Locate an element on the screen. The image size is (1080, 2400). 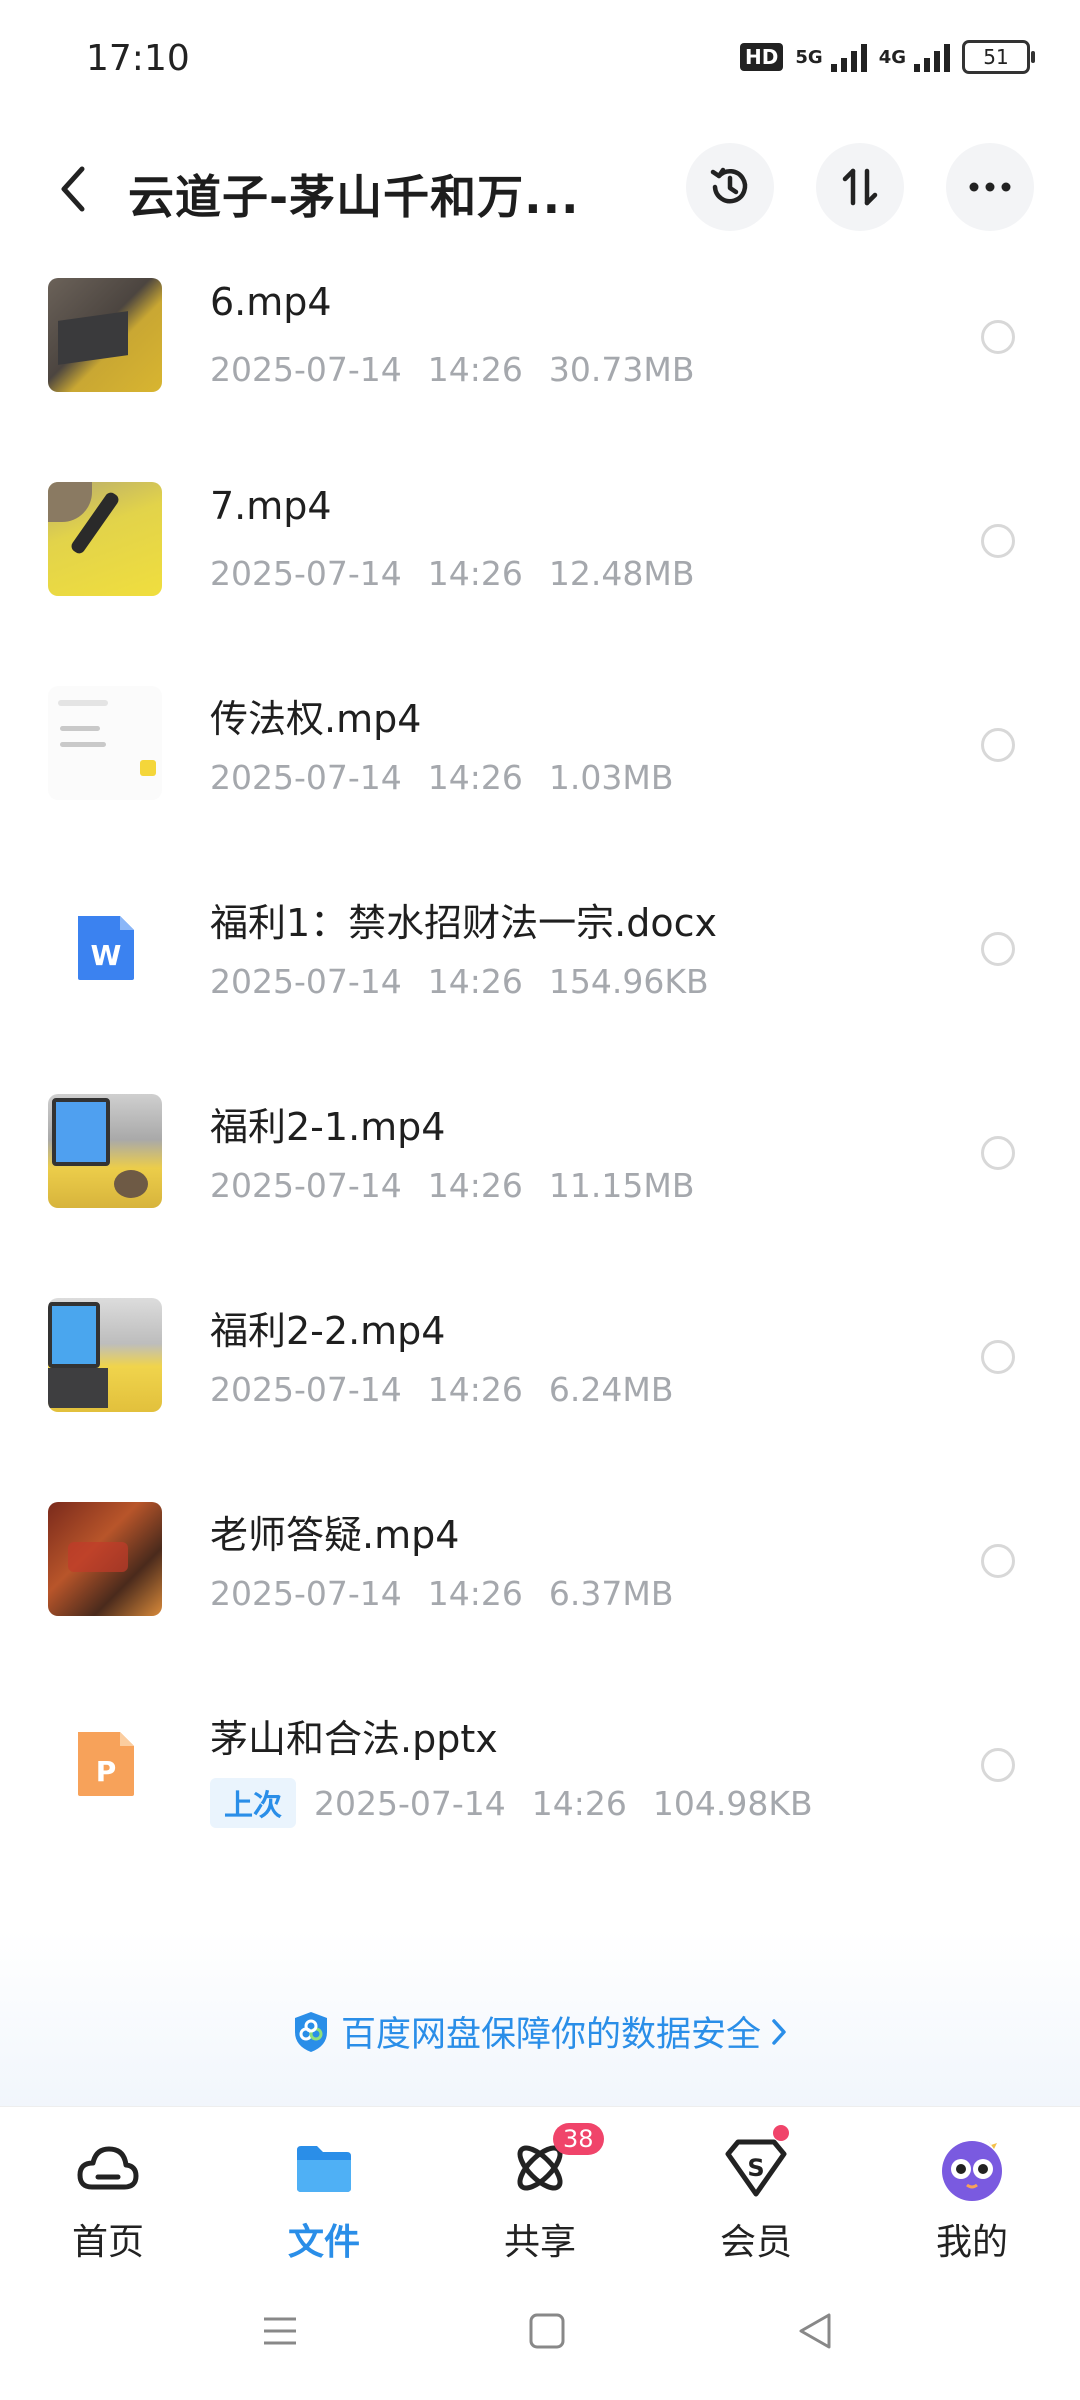
file-meta: 2025-07-14 14:26 11.15MB is located at coordinates (465, 1185).